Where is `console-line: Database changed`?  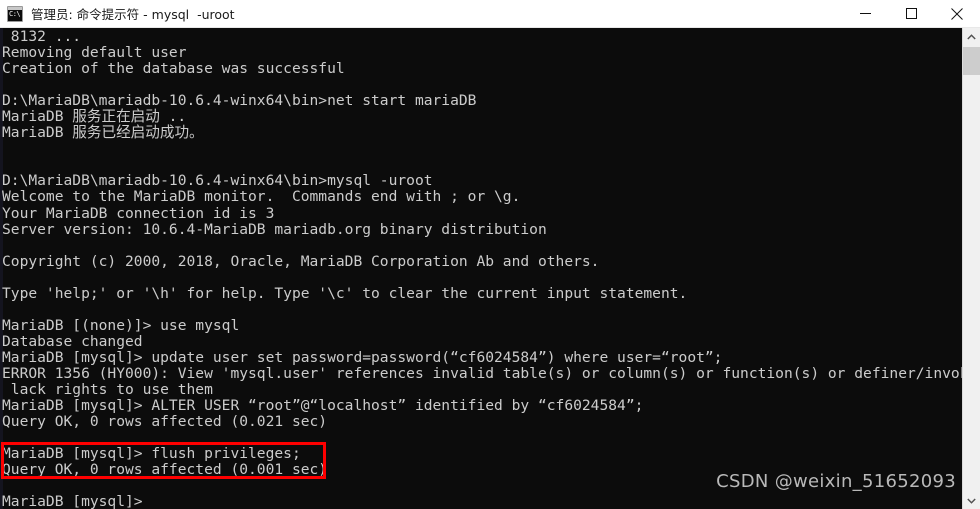
console-line: Database changed is located at coordinates (72, 341).